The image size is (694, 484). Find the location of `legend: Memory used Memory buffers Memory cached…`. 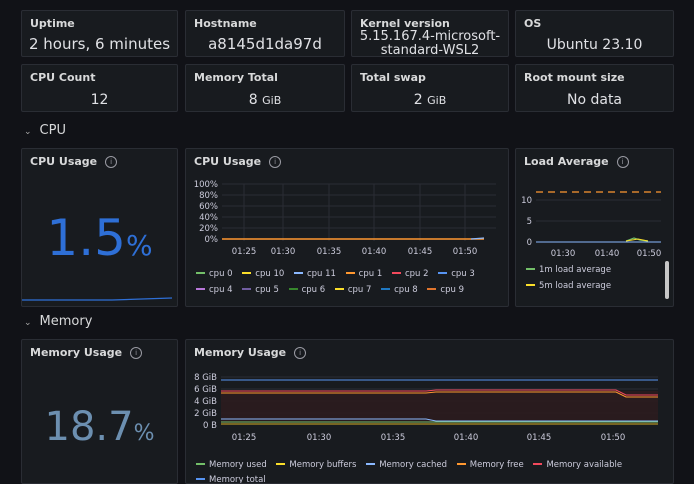

legend: Memory used Memory buffers Memory cached… is located at coordinates (412, 465).